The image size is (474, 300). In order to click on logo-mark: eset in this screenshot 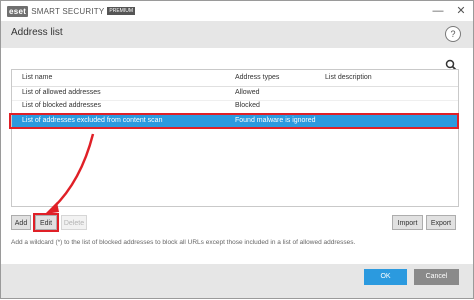, I will do `click(18, 11)`.